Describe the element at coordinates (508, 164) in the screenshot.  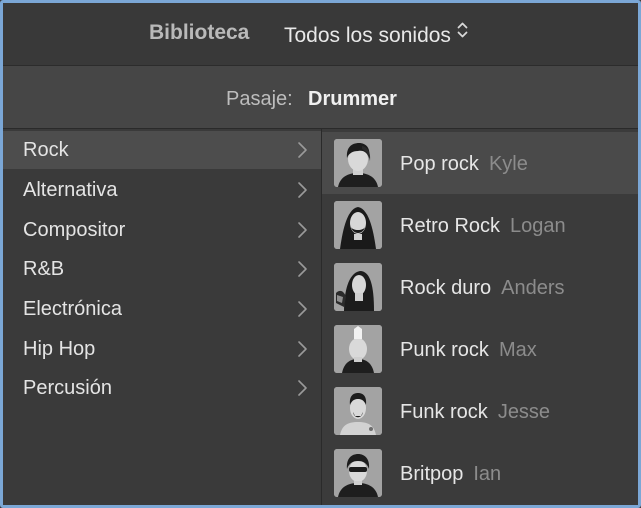
I see `drummer-name: Kyle` at that location.